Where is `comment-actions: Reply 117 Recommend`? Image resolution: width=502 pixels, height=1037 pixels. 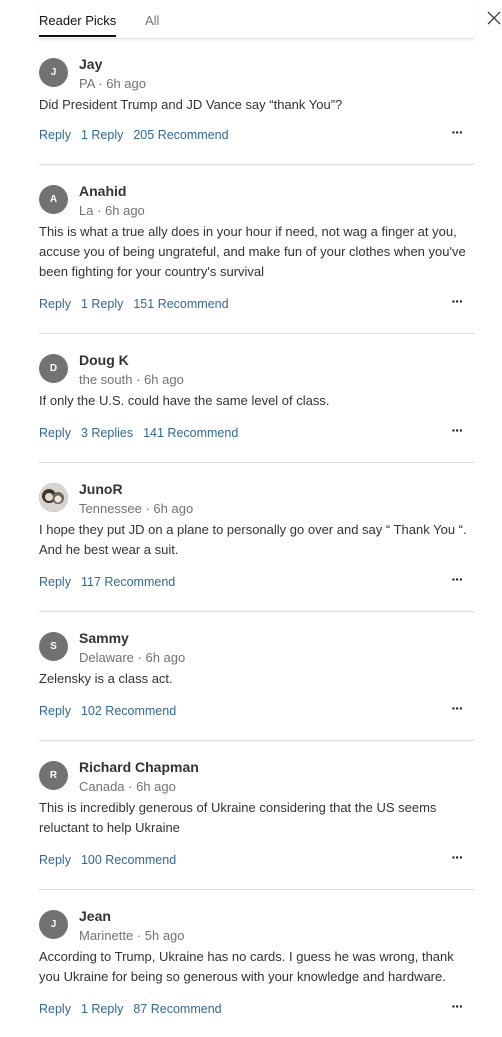
comment-actions: Reply 117 Recommend is located at coordinates (112, 582).